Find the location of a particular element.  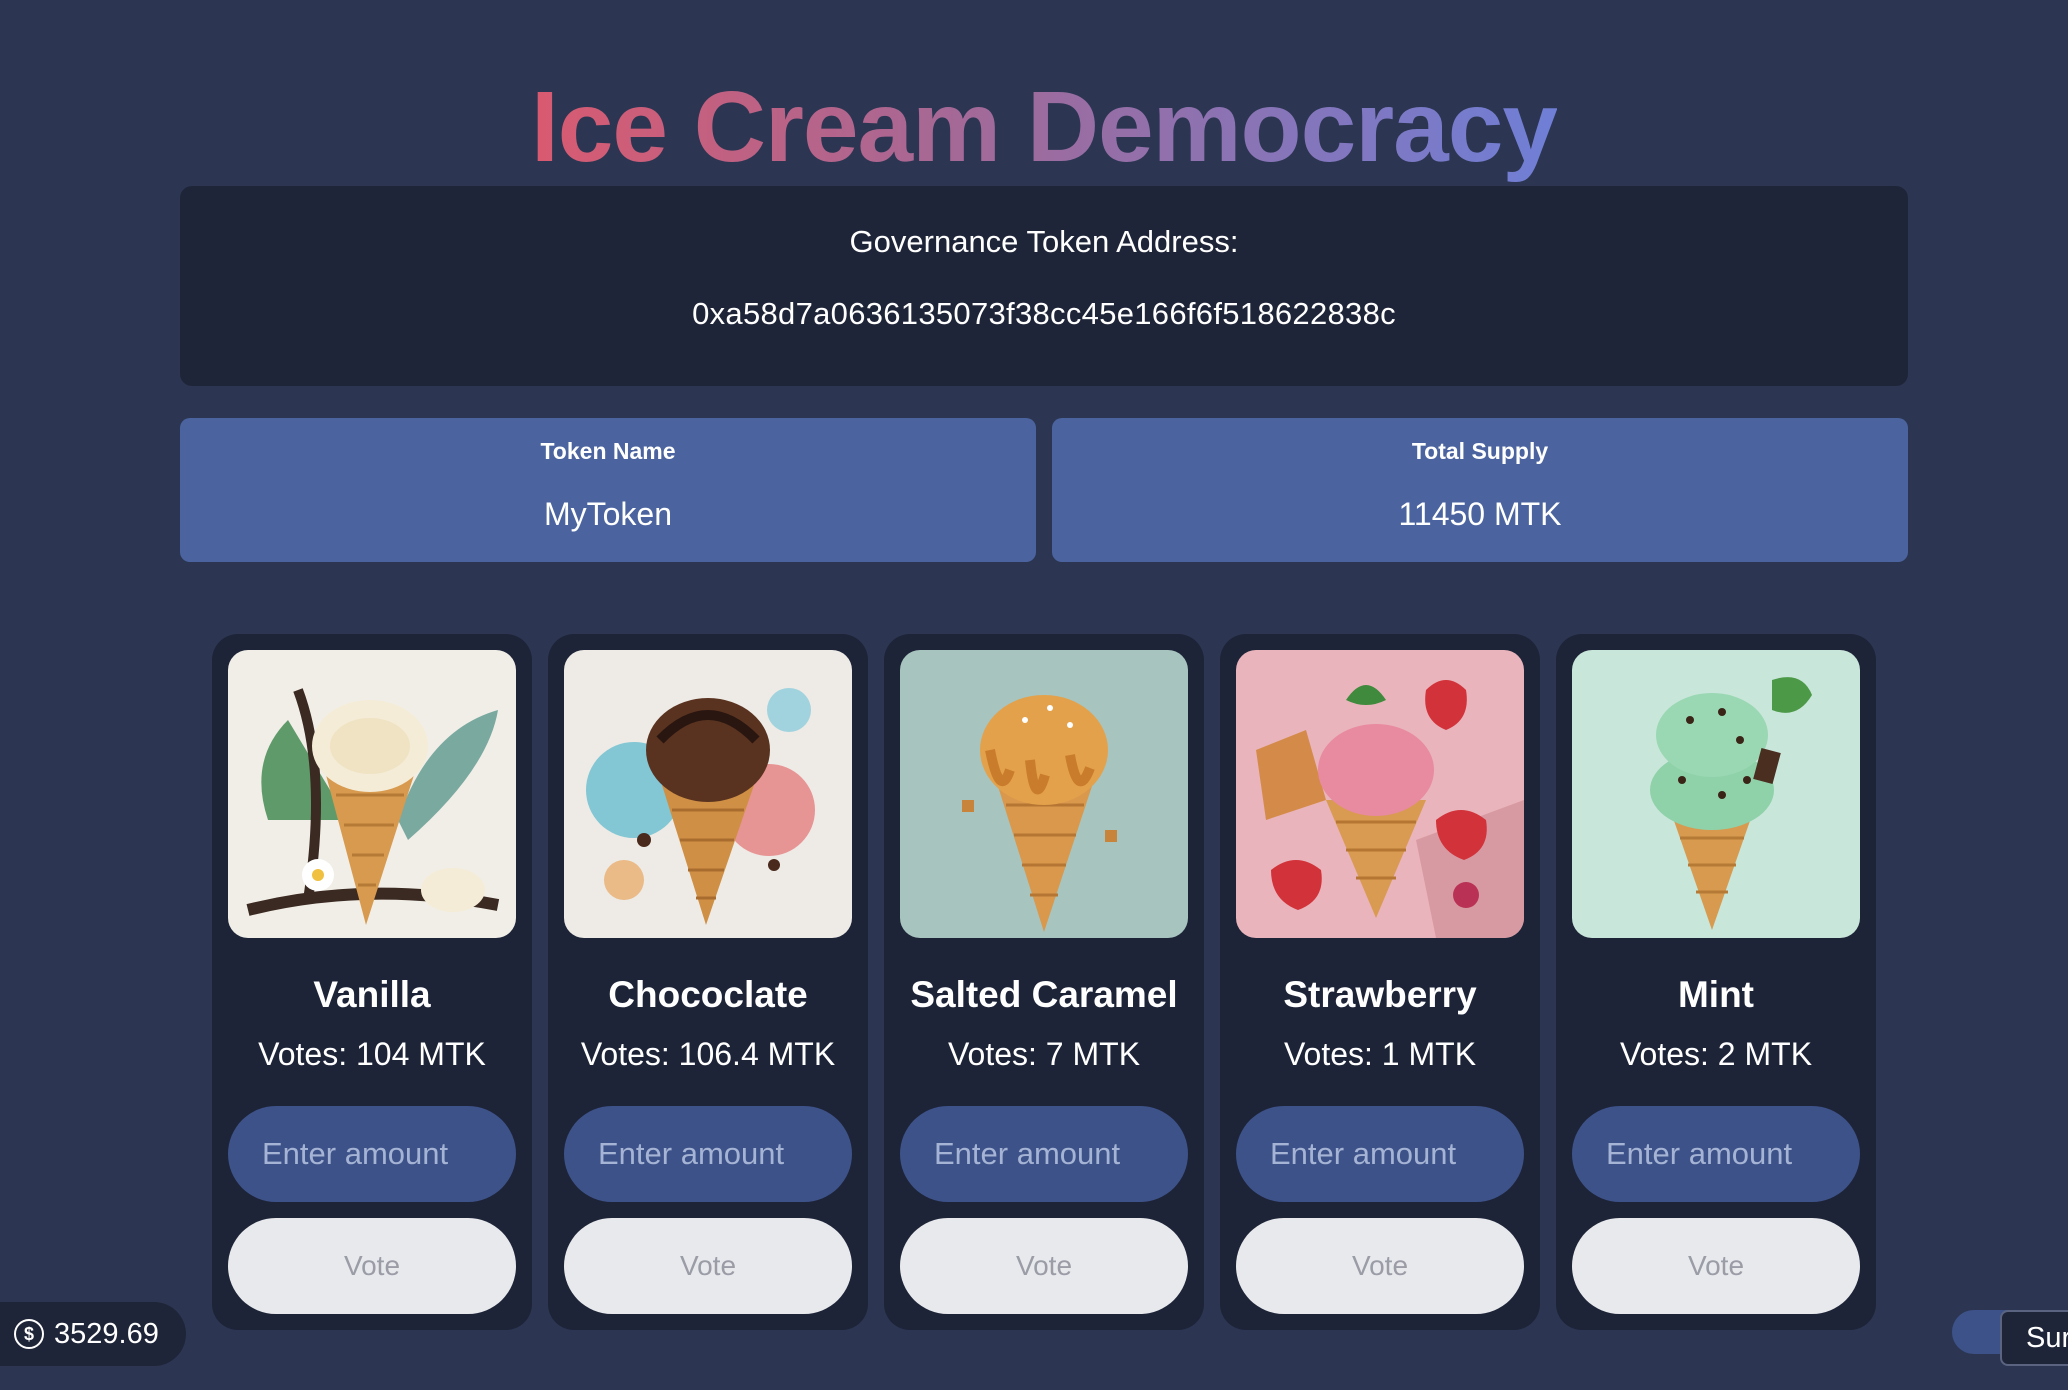

token-name-value: MyToken is located at coordinates (608, 514).